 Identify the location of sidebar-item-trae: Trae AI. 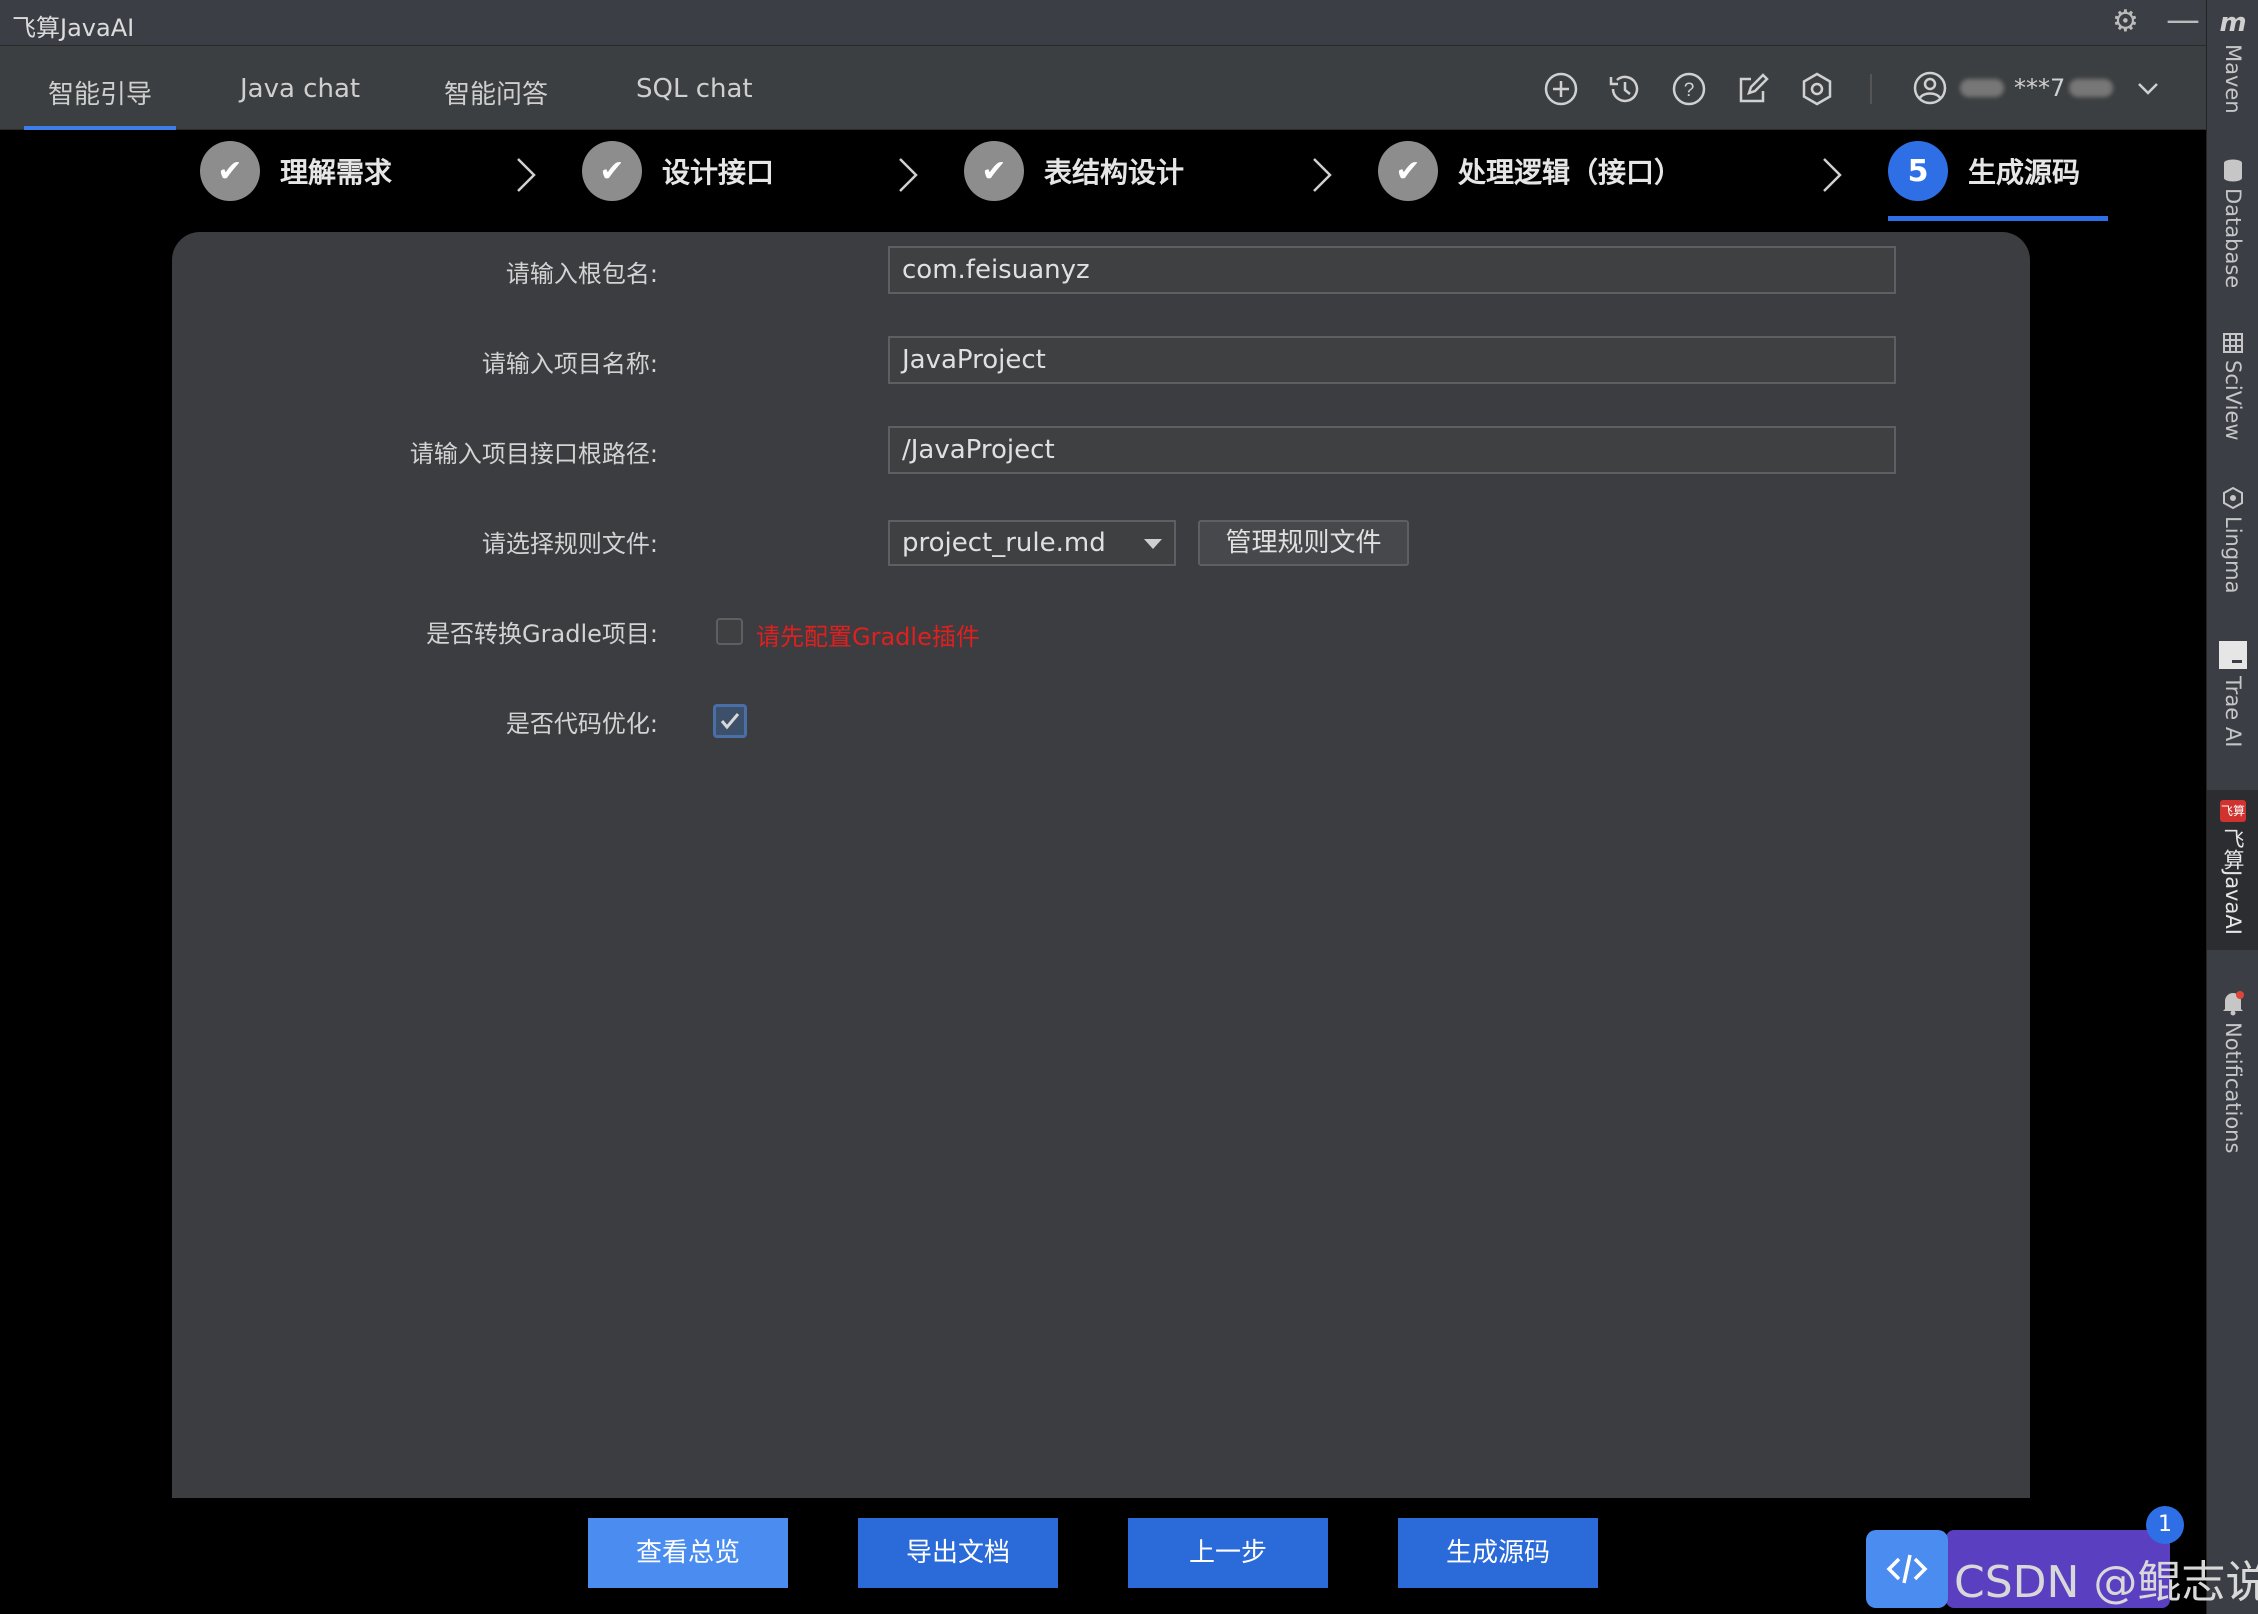
(2232, 693).